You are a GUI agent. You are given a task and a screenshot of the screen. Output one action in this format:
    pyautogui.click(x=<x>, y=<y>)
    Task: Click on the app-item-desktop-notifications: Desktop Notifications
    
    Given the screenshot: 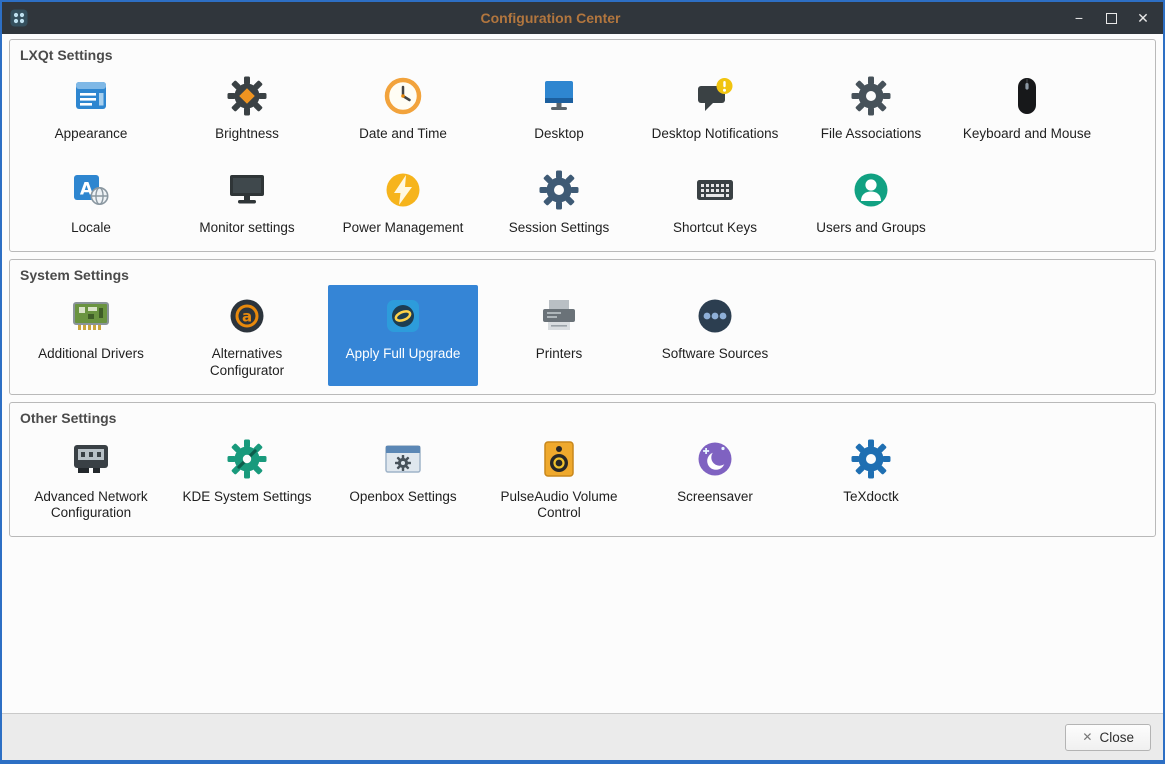 What is the action you would take?
    pyautogui.click(x=715, y=107)
    